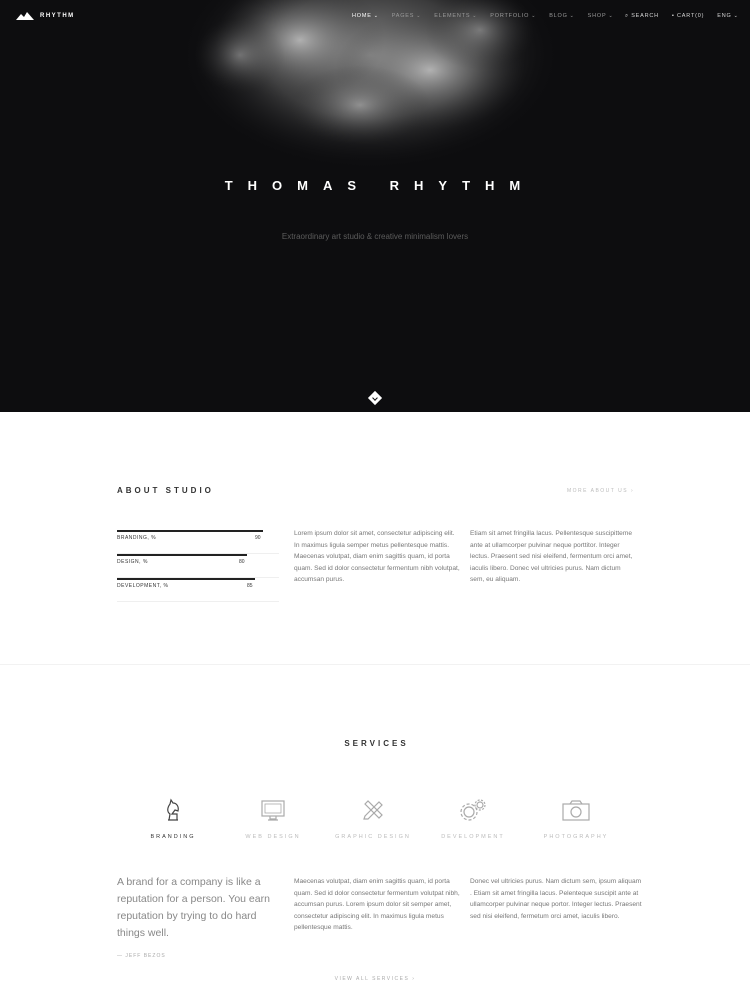  Describe the element at coordinates (242, 562) in the screenshot. I see `skill-value: 80` at that location.